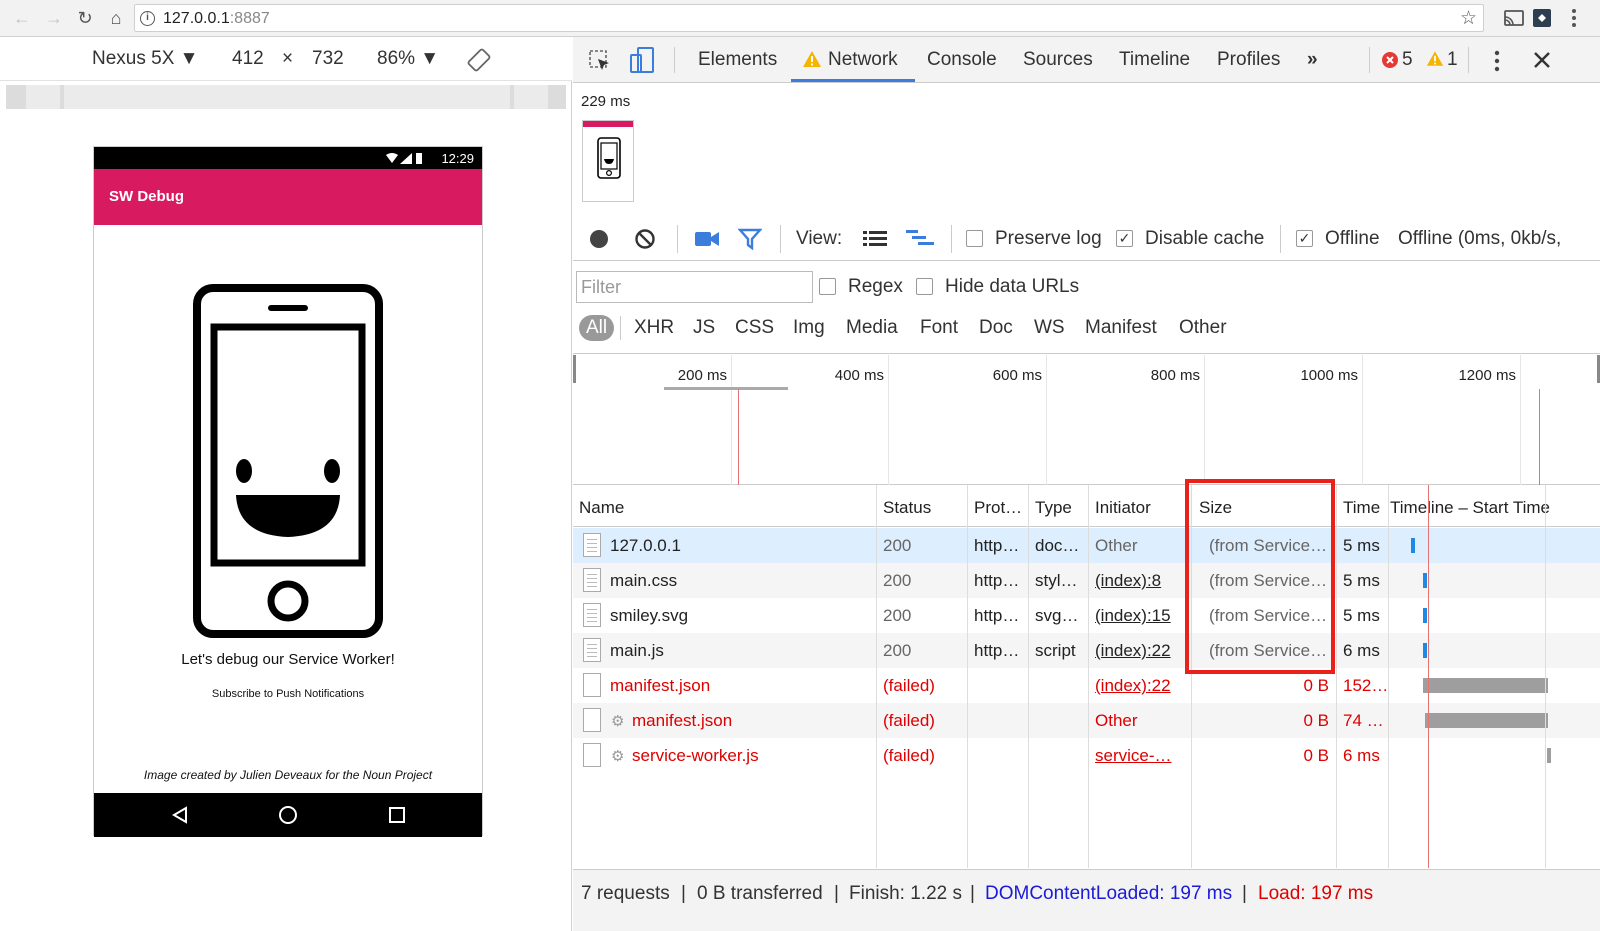 The width and height of the screenshot is (1600, 931). What do you see at coordinates (1053, 508) in the screenshot?
I see `column-type: Type` at bounding box center [1053, 508].